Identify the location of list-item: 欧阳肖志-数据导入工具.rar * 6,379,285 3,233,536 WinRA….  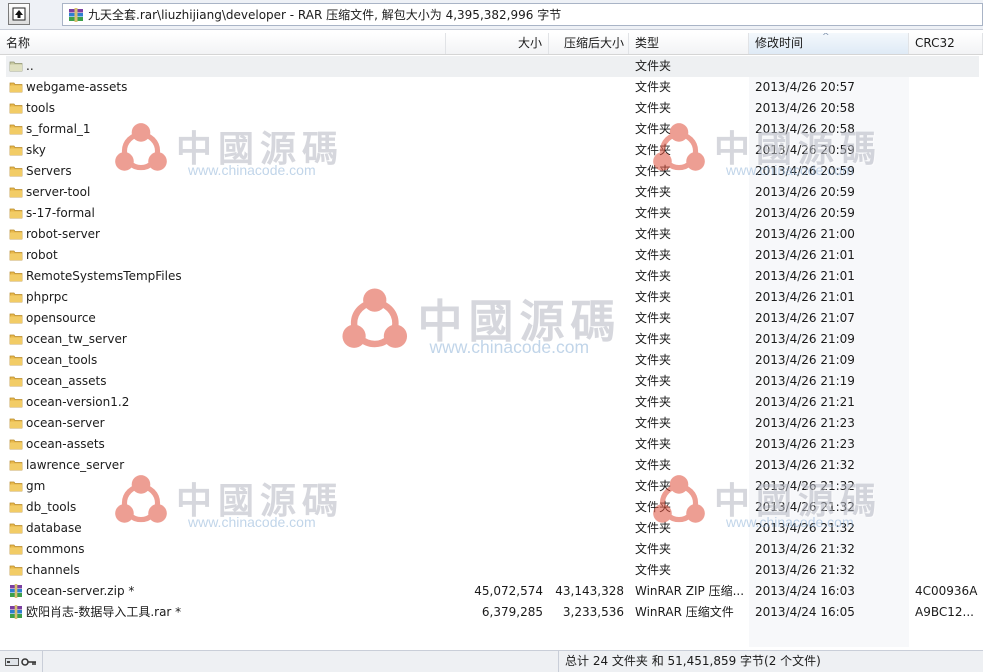
(492, 612).